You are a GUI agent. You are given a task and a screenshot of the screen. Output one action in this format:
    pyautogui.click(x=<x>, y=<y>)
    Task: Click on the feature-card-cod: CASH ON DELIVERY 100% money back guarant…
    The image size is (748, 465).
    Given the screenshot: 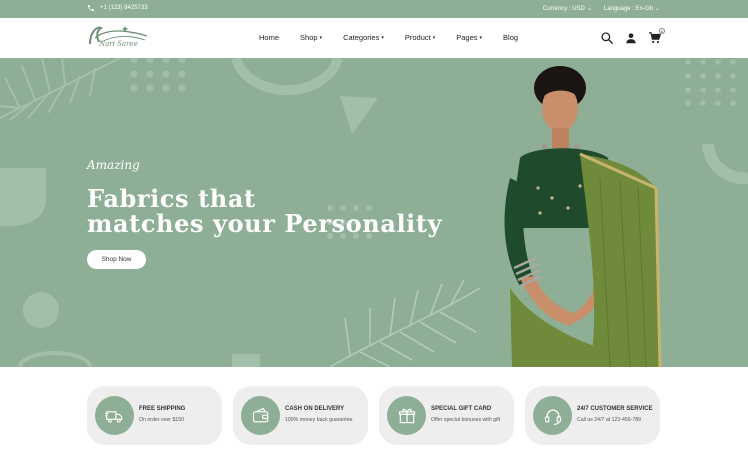 What is the action you would take?
    pyautogui.click(x=300, y=415)
    